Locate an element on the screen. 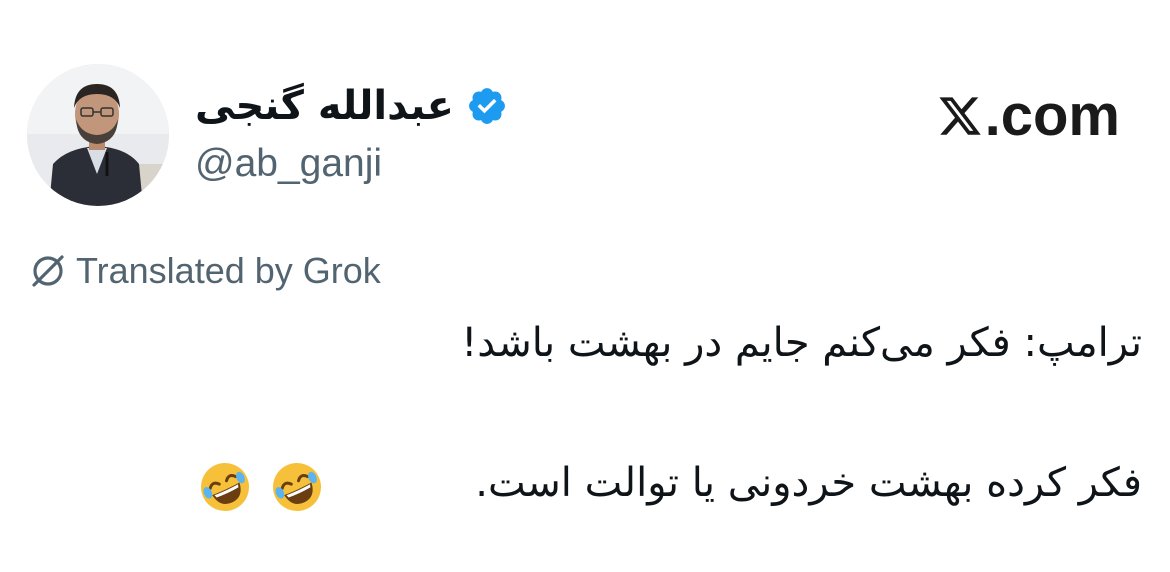 The width and height of the screenshot is (1170, 572). verified-badge-icon is located at coordinates (486, 106).